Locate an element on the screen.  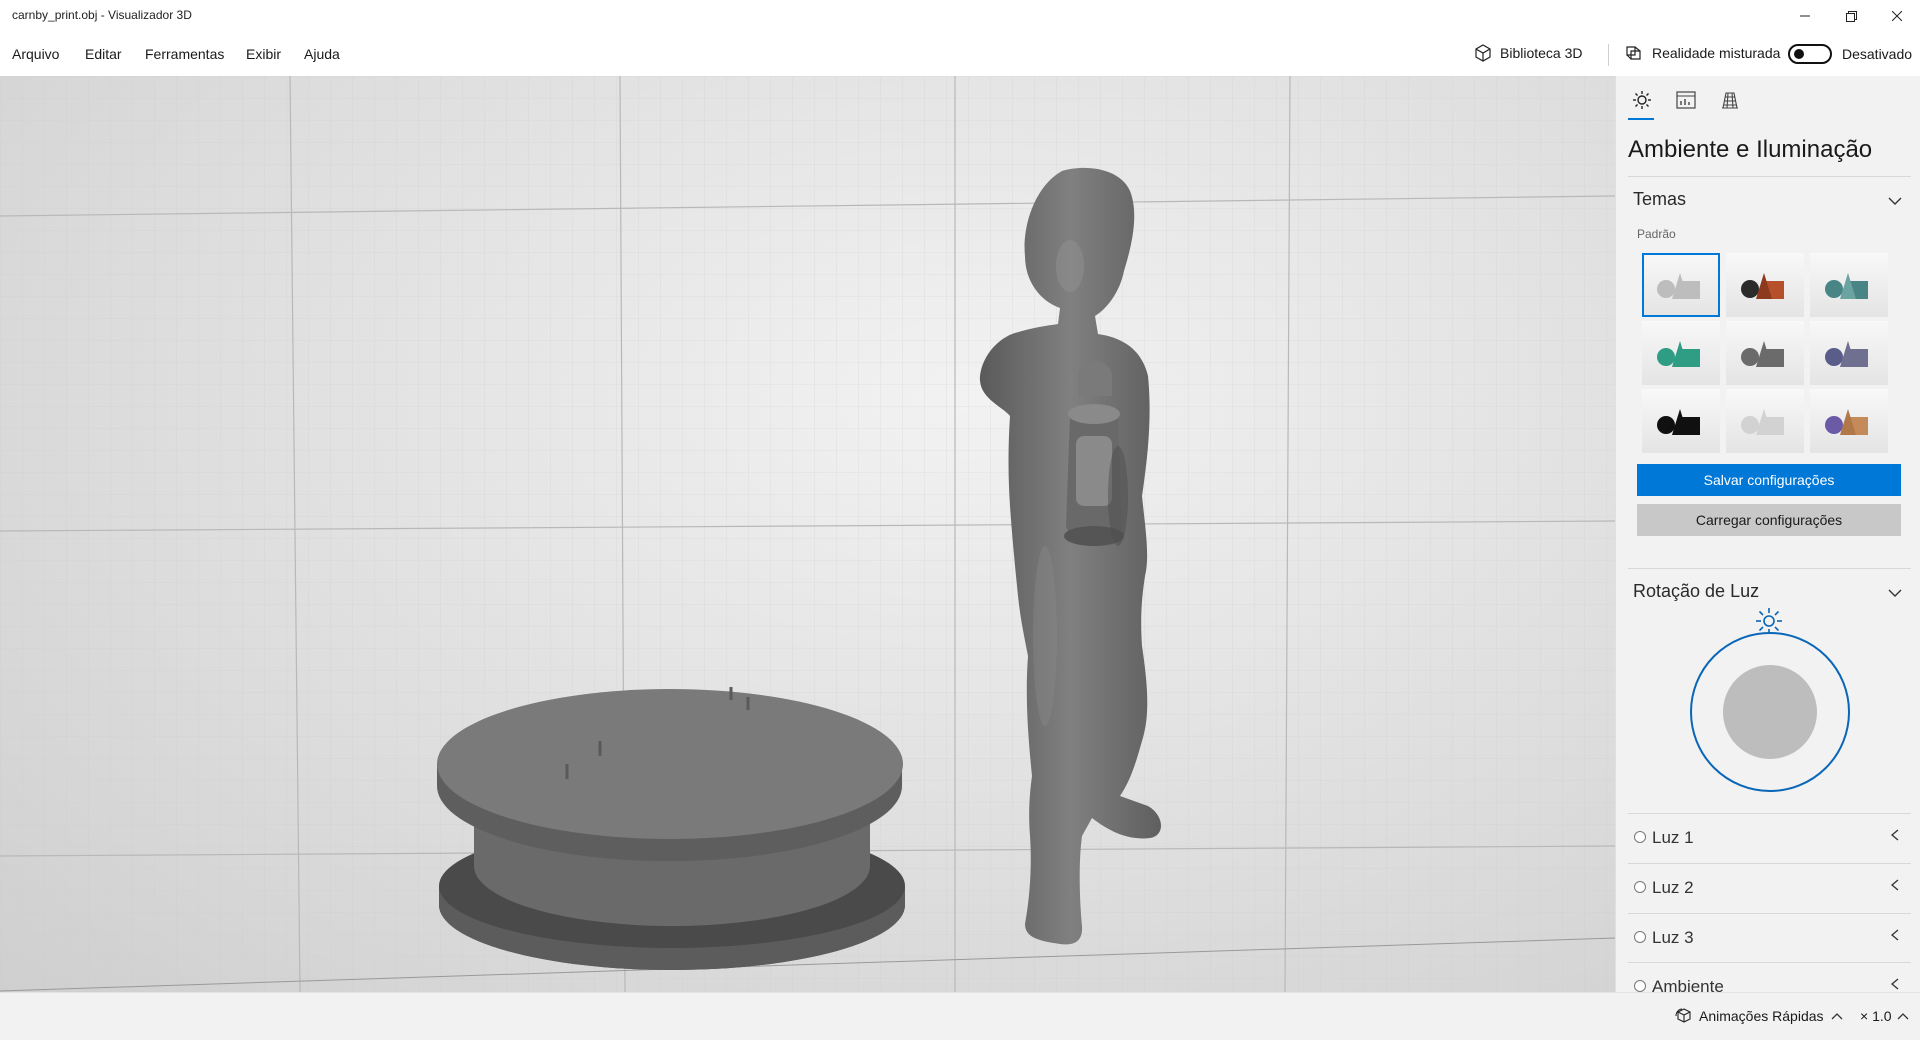
light-row-1: Luz 1 is located at coordinates (1769, 838).